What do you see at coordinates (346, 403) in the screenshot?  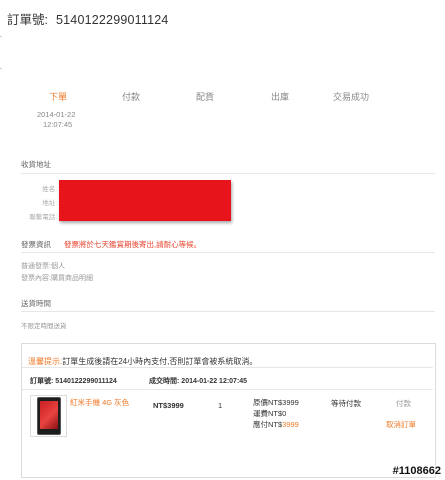 I see `order-status: 等待付款` at bounding box center [346, 403].